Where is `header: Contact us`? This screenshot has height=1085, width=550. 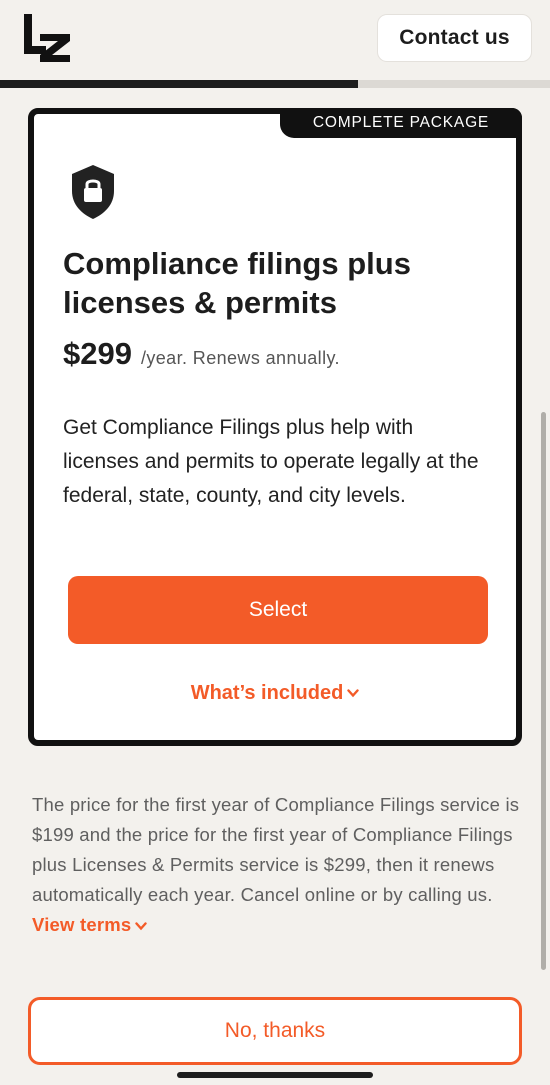 header: Contact us is located at coordinates (275, 40).